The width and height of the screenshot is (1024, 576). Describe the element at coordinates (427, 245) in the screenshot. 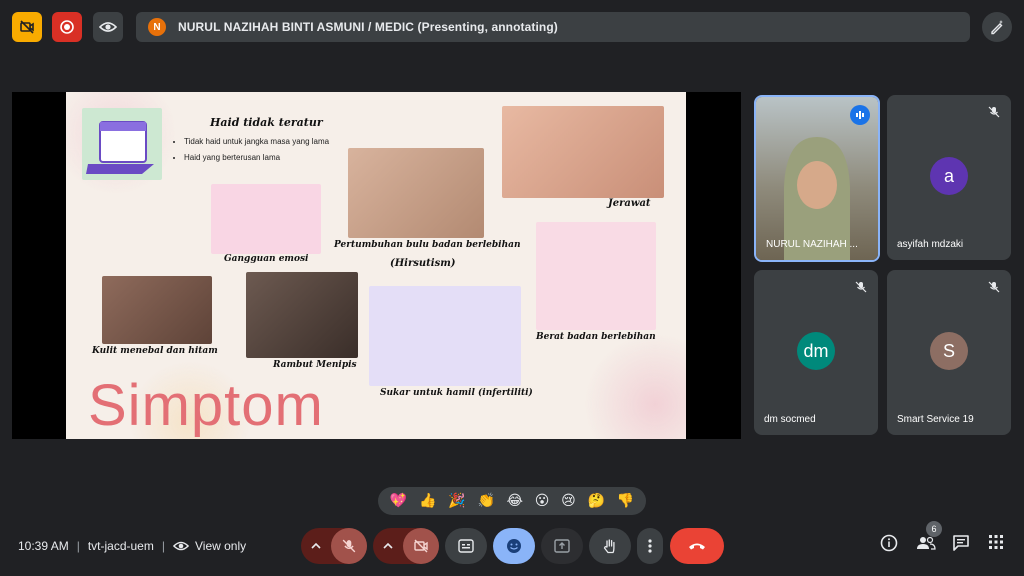

I see `label-pertumbuhan: Pertumbuhan bulu badan berlebihan` at that location.